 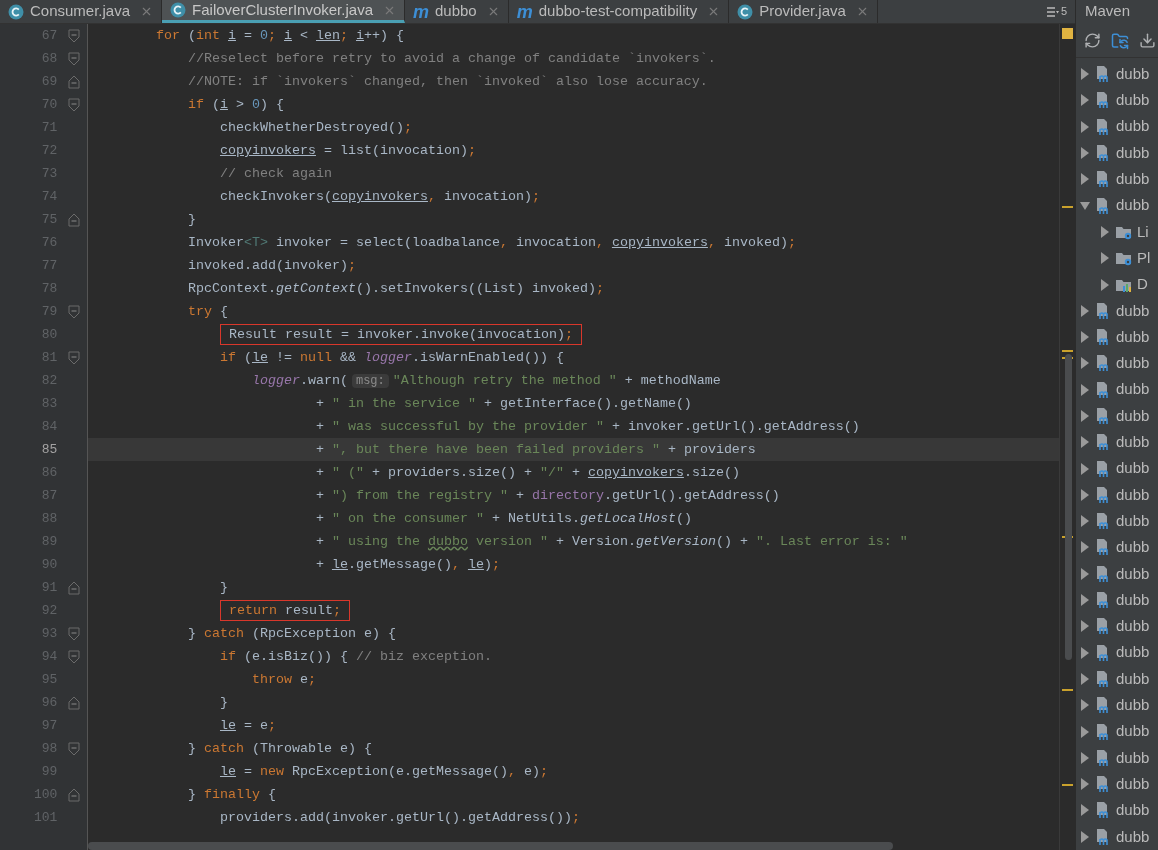 What do you see at coordinates (1117, 232) in the screenshot?
I see `maven-tree-item: Li` at bounding box center [1117, 232].